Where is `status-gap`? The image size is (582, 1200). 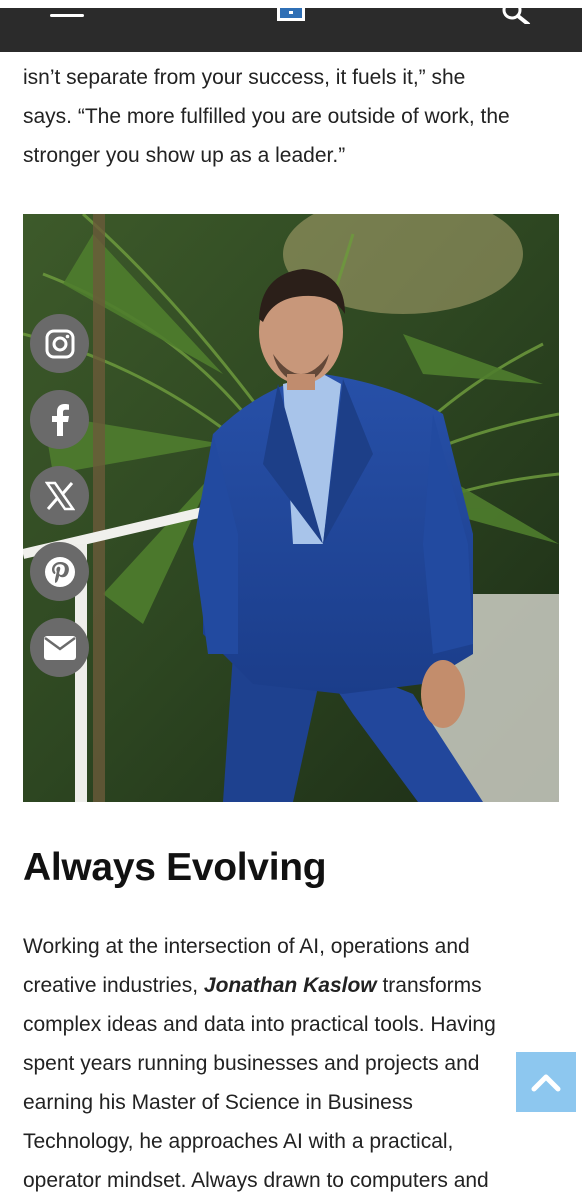 status-gap is located at coordinates (291, 4).